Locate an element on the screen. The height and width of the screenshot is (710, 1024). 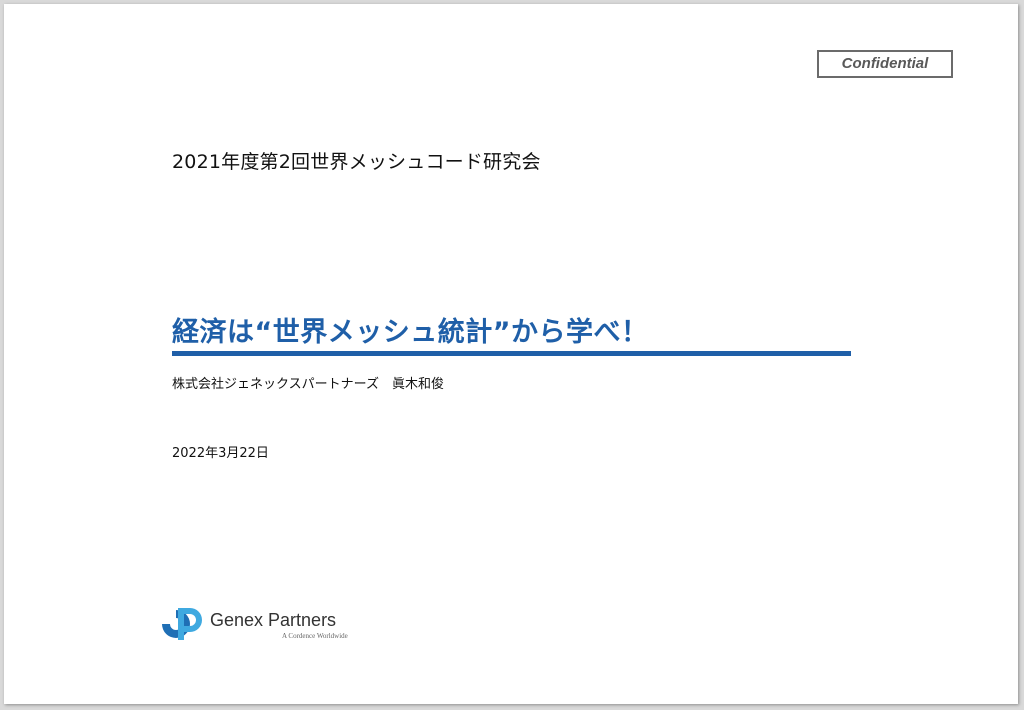
confidential-badge: Confidential is located at coordinates (885, 64).